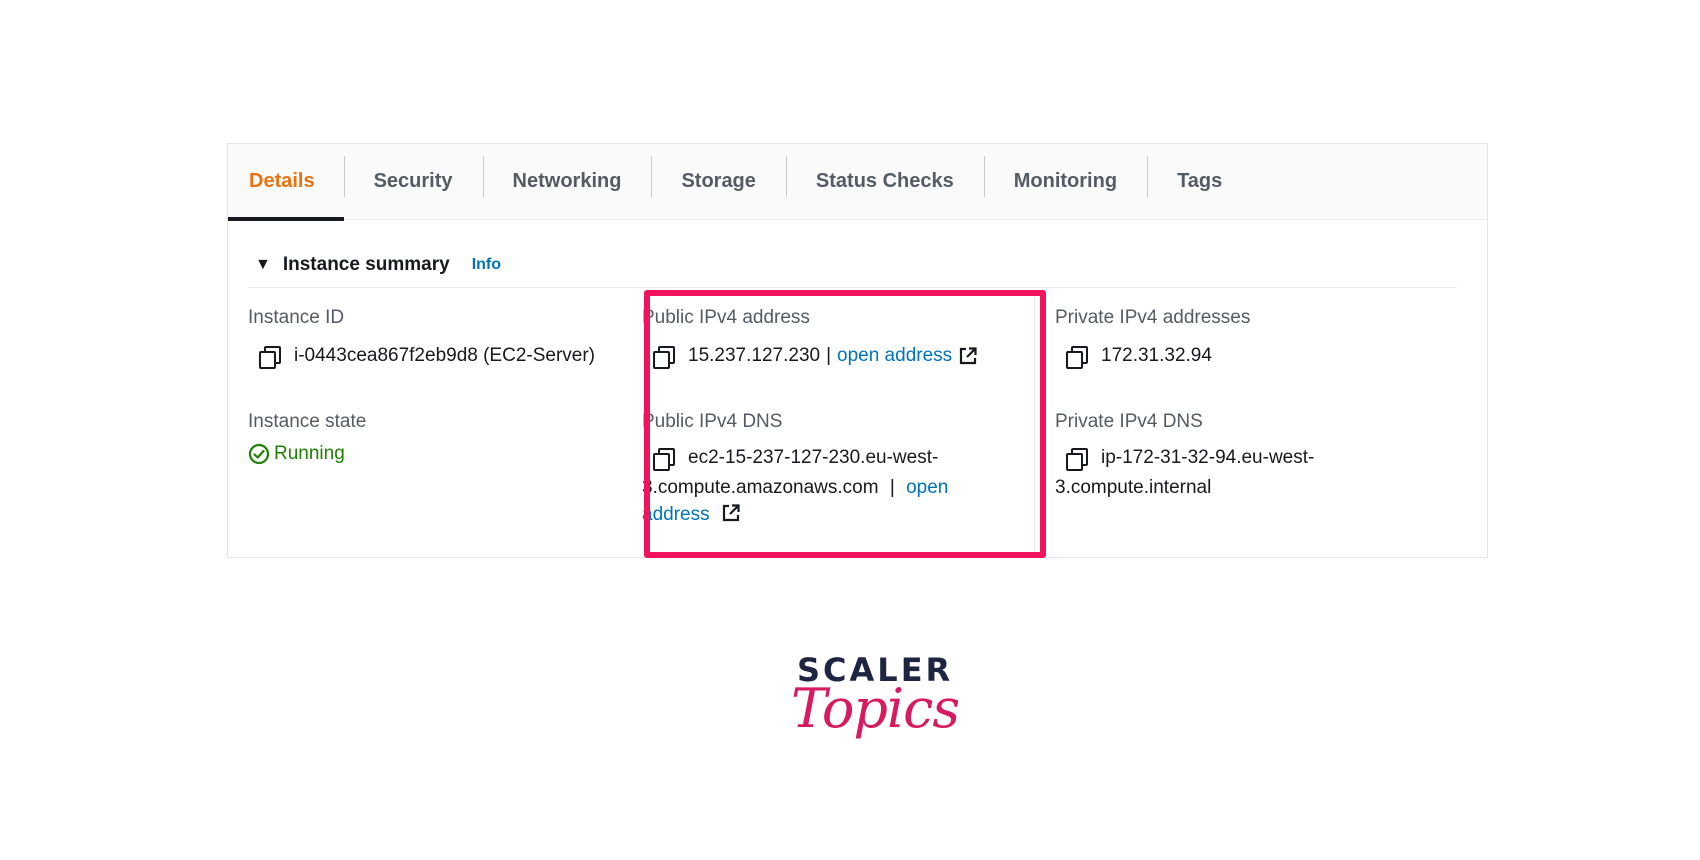 This screenshot has width=1700, height=860. I want to click on instance-id-value: i-0443cea867f2eb9d8 (EC2-Server), so click(433, 357).